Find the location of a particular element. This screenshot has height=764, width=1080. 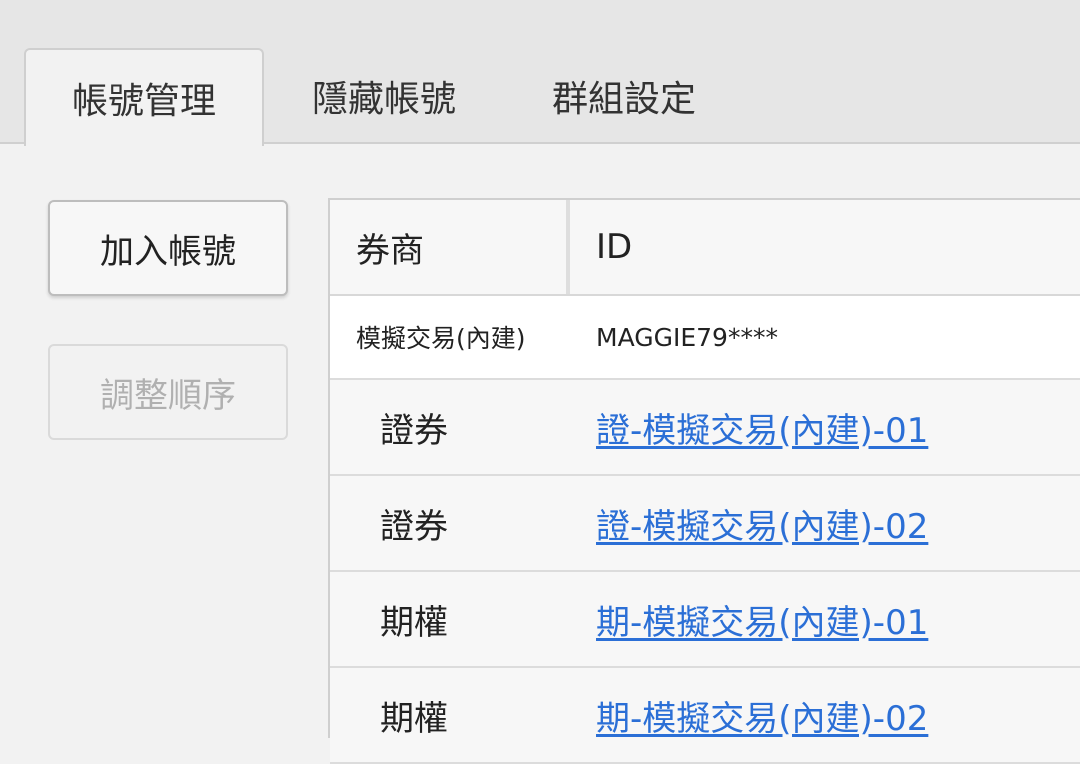

table-row-parent: 模擬交易(內建) MAGGIE79**** is located at coordinates (705, 338).